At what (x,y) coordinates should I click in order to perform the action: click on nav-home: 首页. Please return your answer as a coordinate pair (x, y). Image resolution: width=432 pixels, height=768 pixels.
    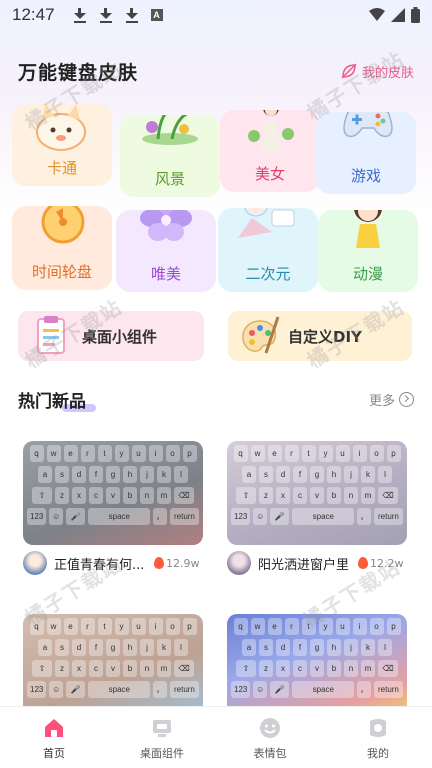
    Looking at the image, I should click on (54, 737).